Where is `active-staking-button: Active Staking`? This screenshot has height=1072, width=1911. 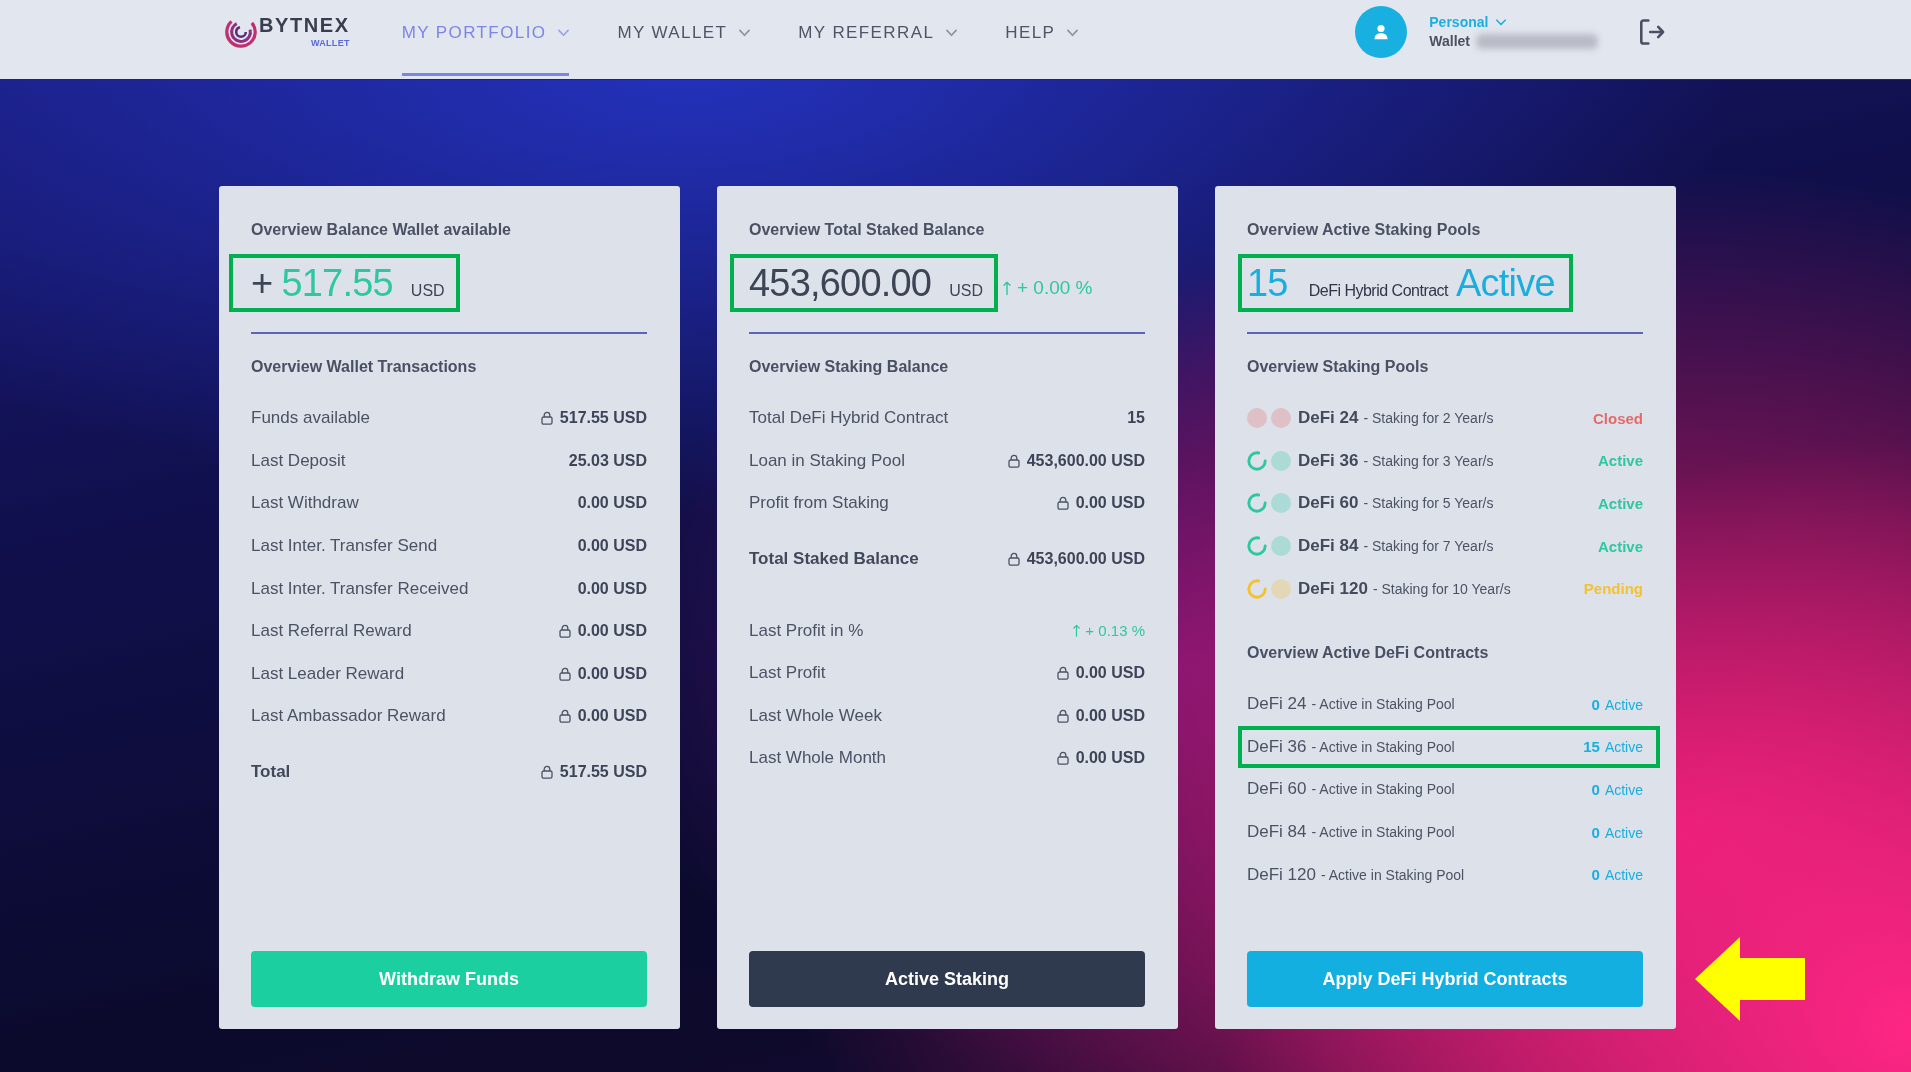
active-staking-button: Active Staking is located at coordinates (947, 979).